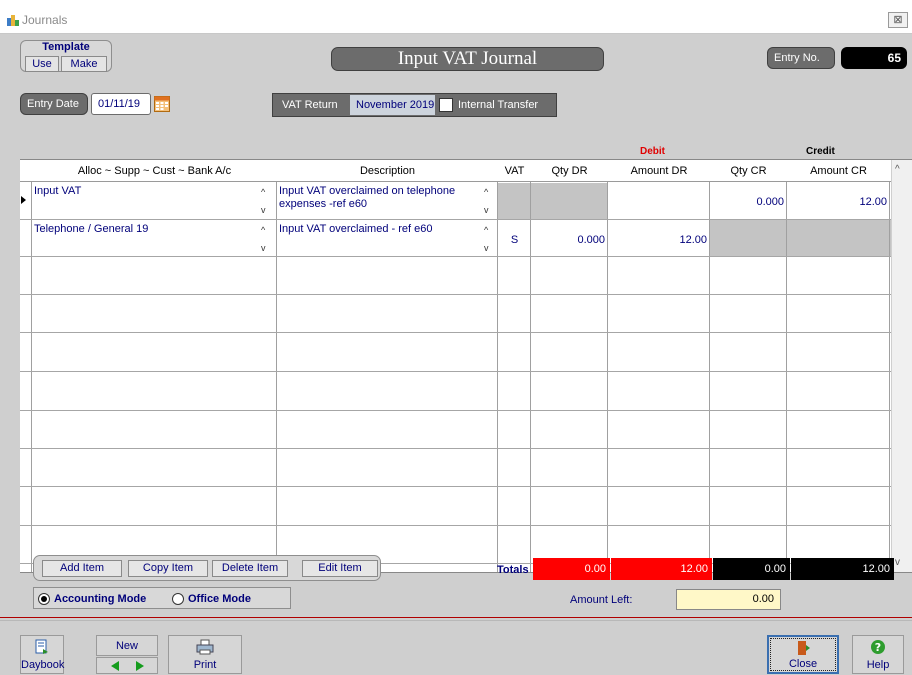 Image resolution: width=912 pixels, height=675 pixels. I want to click on internal-transfer-label: Internal Transfer, so click(498, 105).